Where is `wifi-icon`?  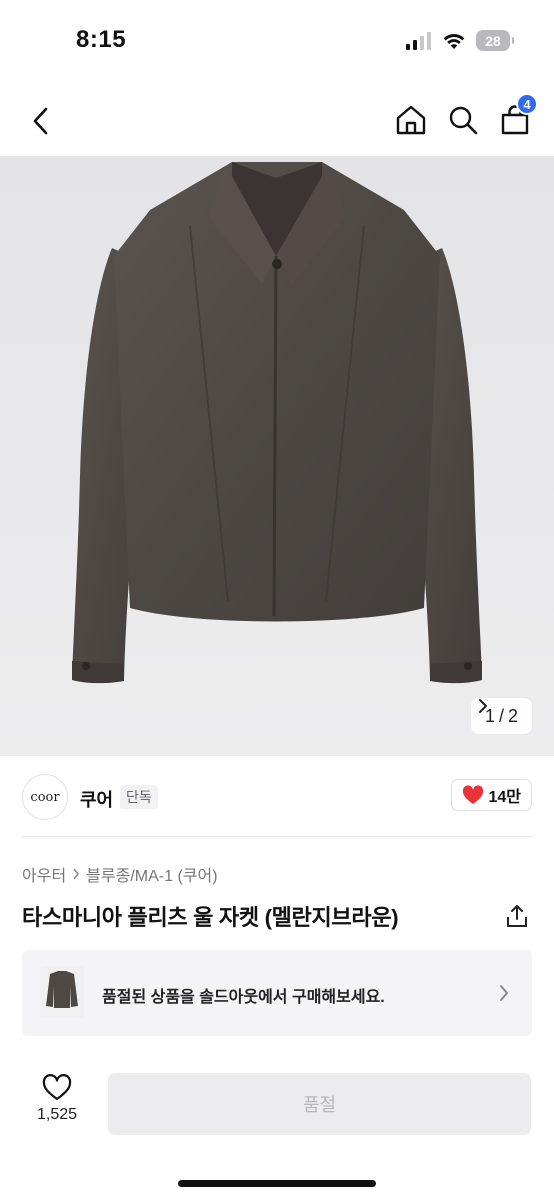
wifi-icon is located at coordinates (454, 41).